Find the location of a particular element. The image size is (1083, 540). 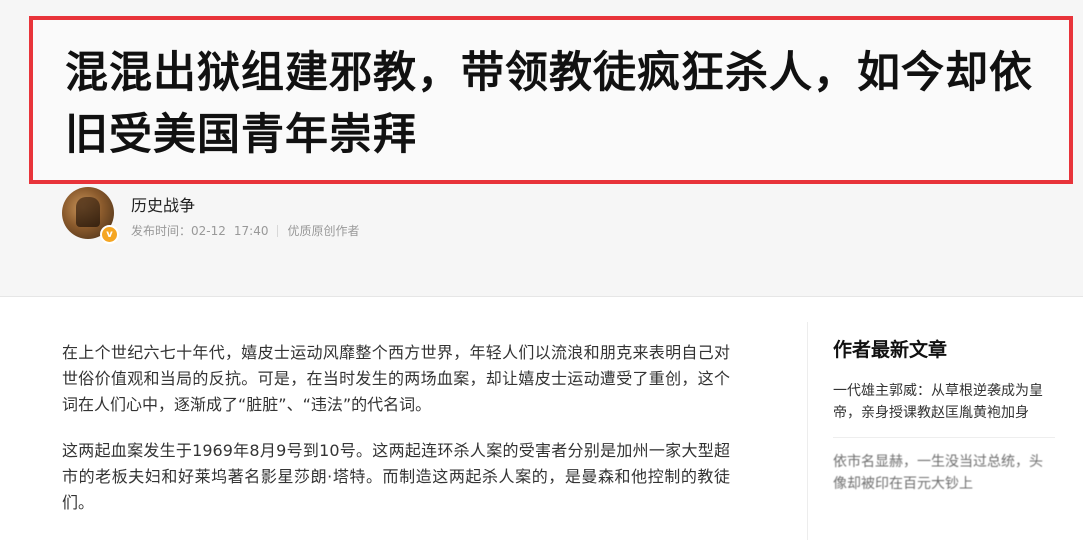

sidebar-divider is located at coordinates (807, 431).